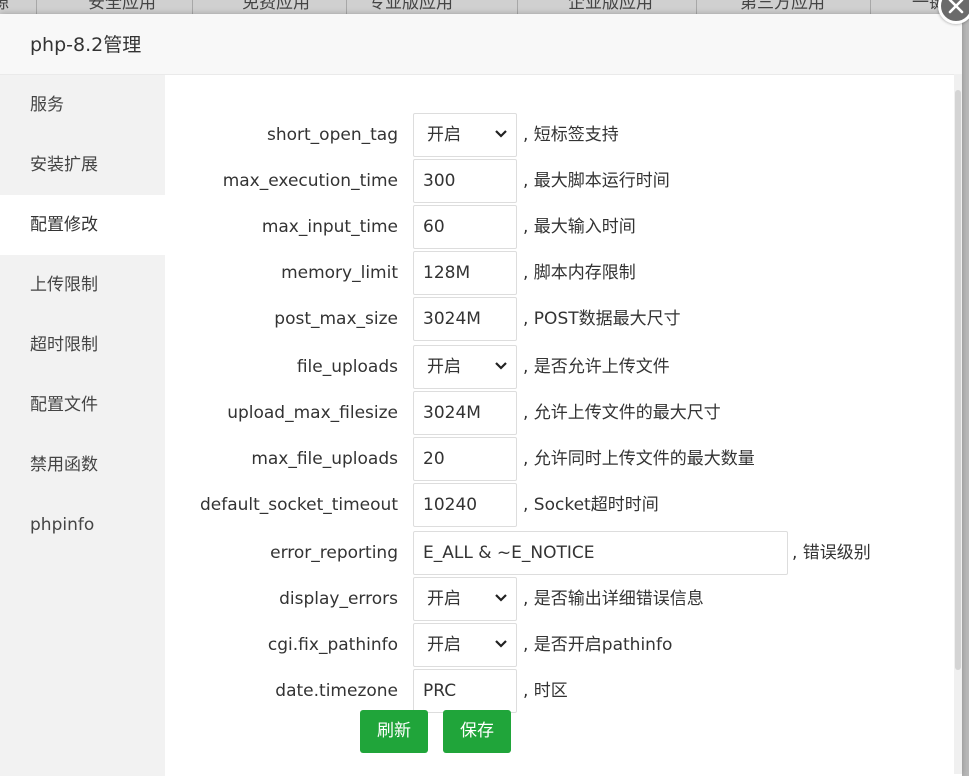 The image size is (969, 776). I want to click on setting-description: , 允许上传文件的最大尺寸, so click(622, 413).